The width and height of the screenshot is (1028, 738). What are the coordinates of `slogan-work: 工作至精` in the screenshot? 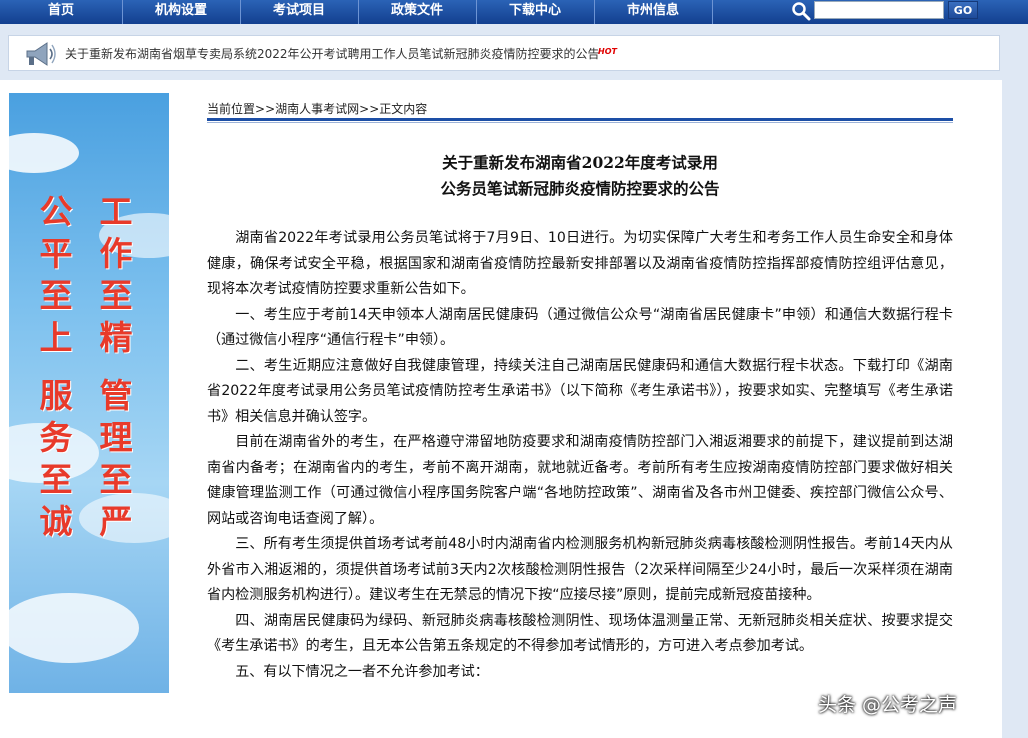 It's located at (116, 274).